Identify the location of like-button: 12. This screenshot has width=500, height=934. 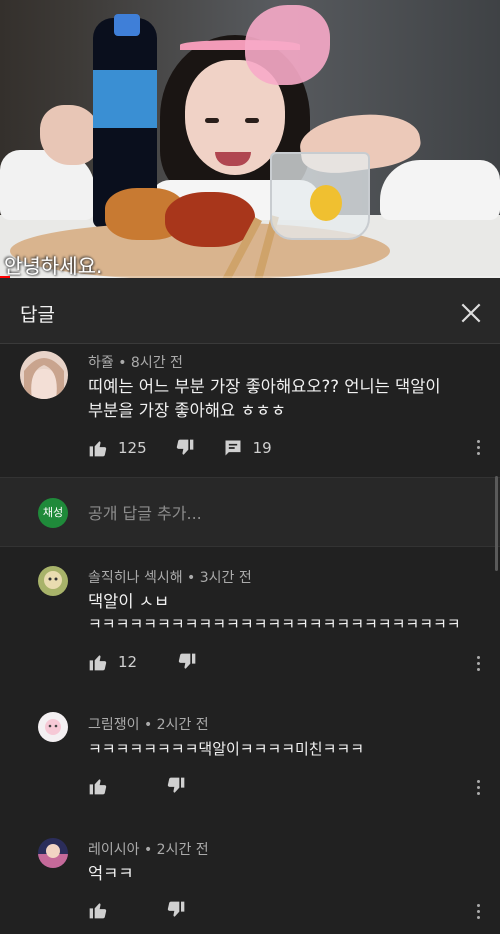
(112, 662).